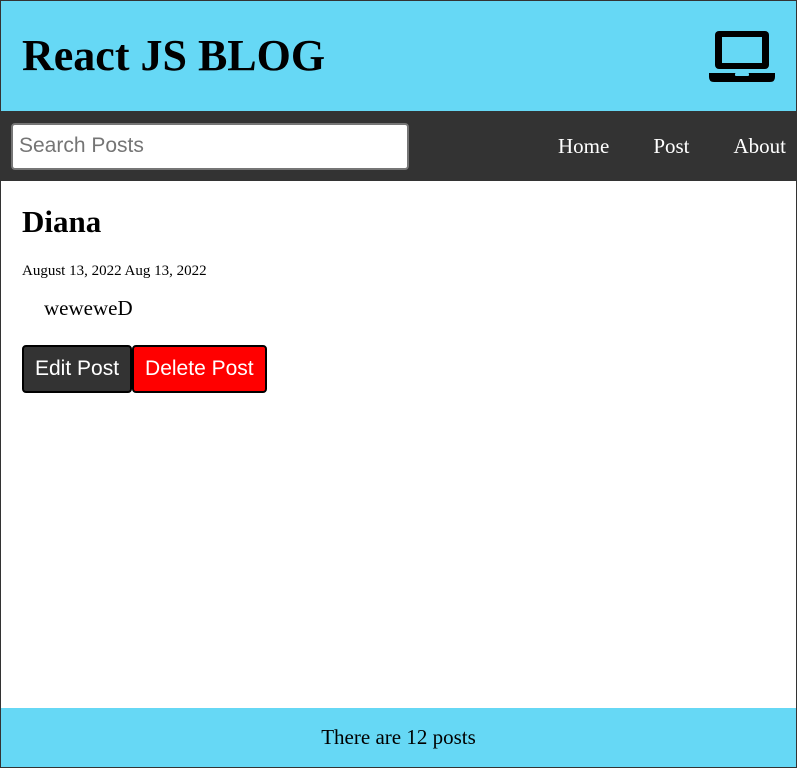  I want to click on nav-link-home: Home, so click(583, 146).